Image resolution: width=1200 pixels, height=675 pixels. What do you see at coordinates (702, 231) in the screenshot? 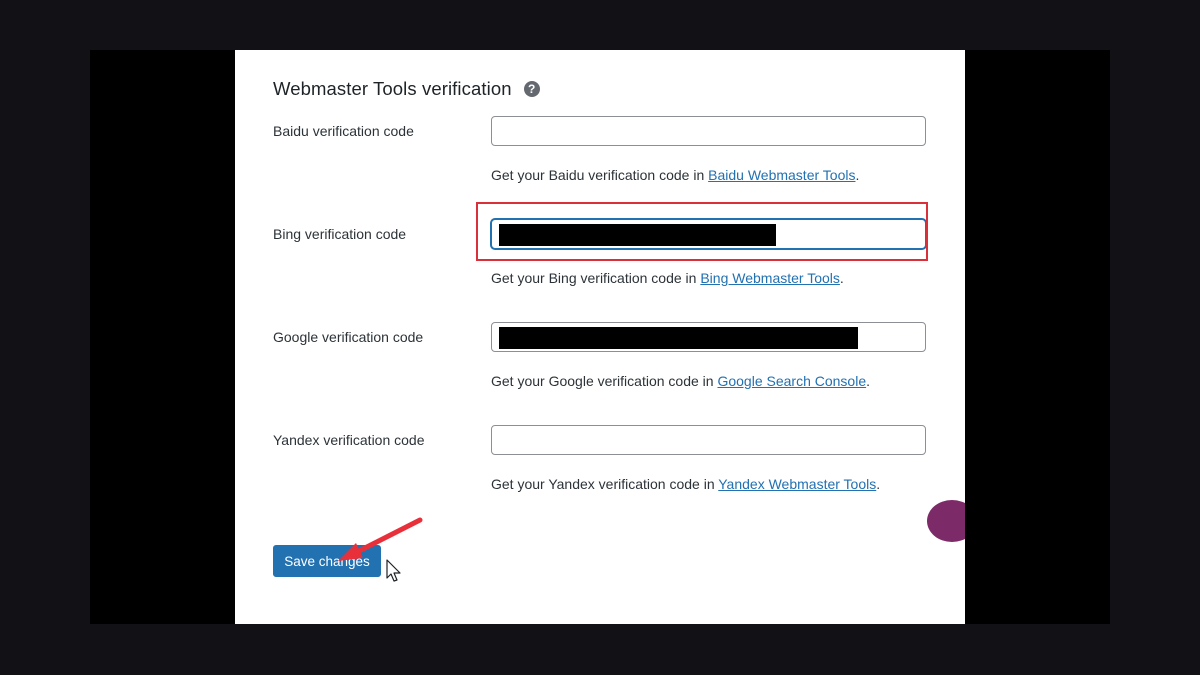
I see `bing-highlight-box` at bounding box center [702, 231].